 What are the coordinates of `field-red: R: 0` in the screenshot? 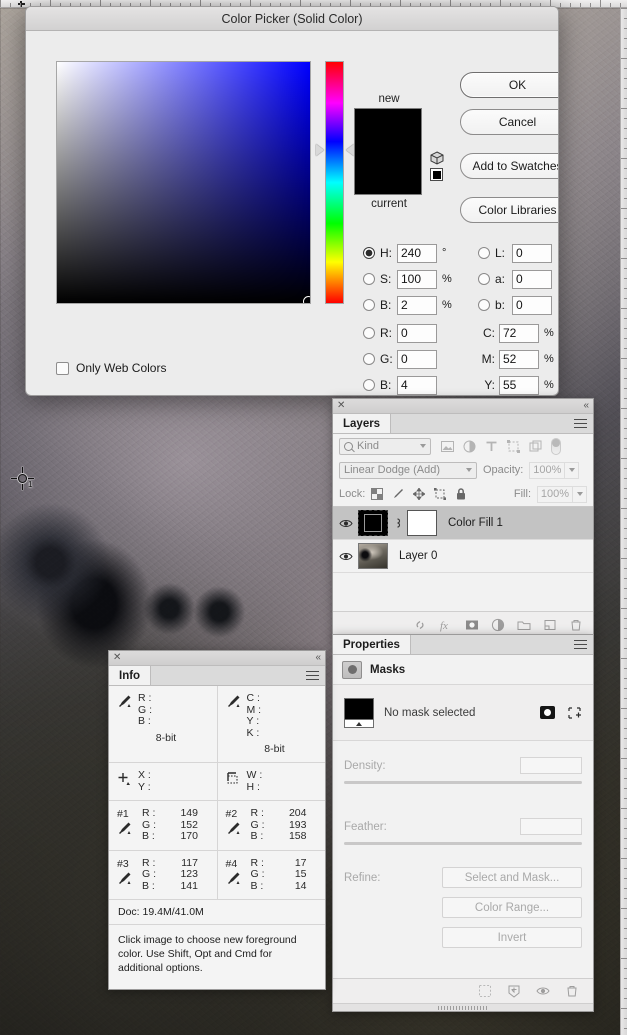 It's located at (400, 333).